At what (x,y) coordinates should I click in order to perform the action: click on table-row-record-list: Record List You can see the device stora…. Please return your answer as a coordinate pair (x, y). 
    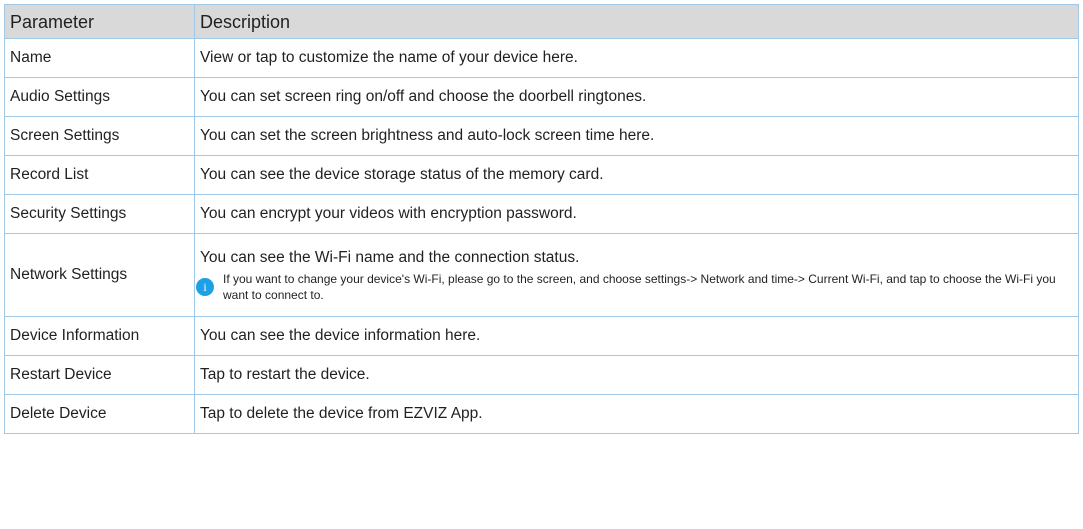
    Looking at the image, I should click on (541, 175).